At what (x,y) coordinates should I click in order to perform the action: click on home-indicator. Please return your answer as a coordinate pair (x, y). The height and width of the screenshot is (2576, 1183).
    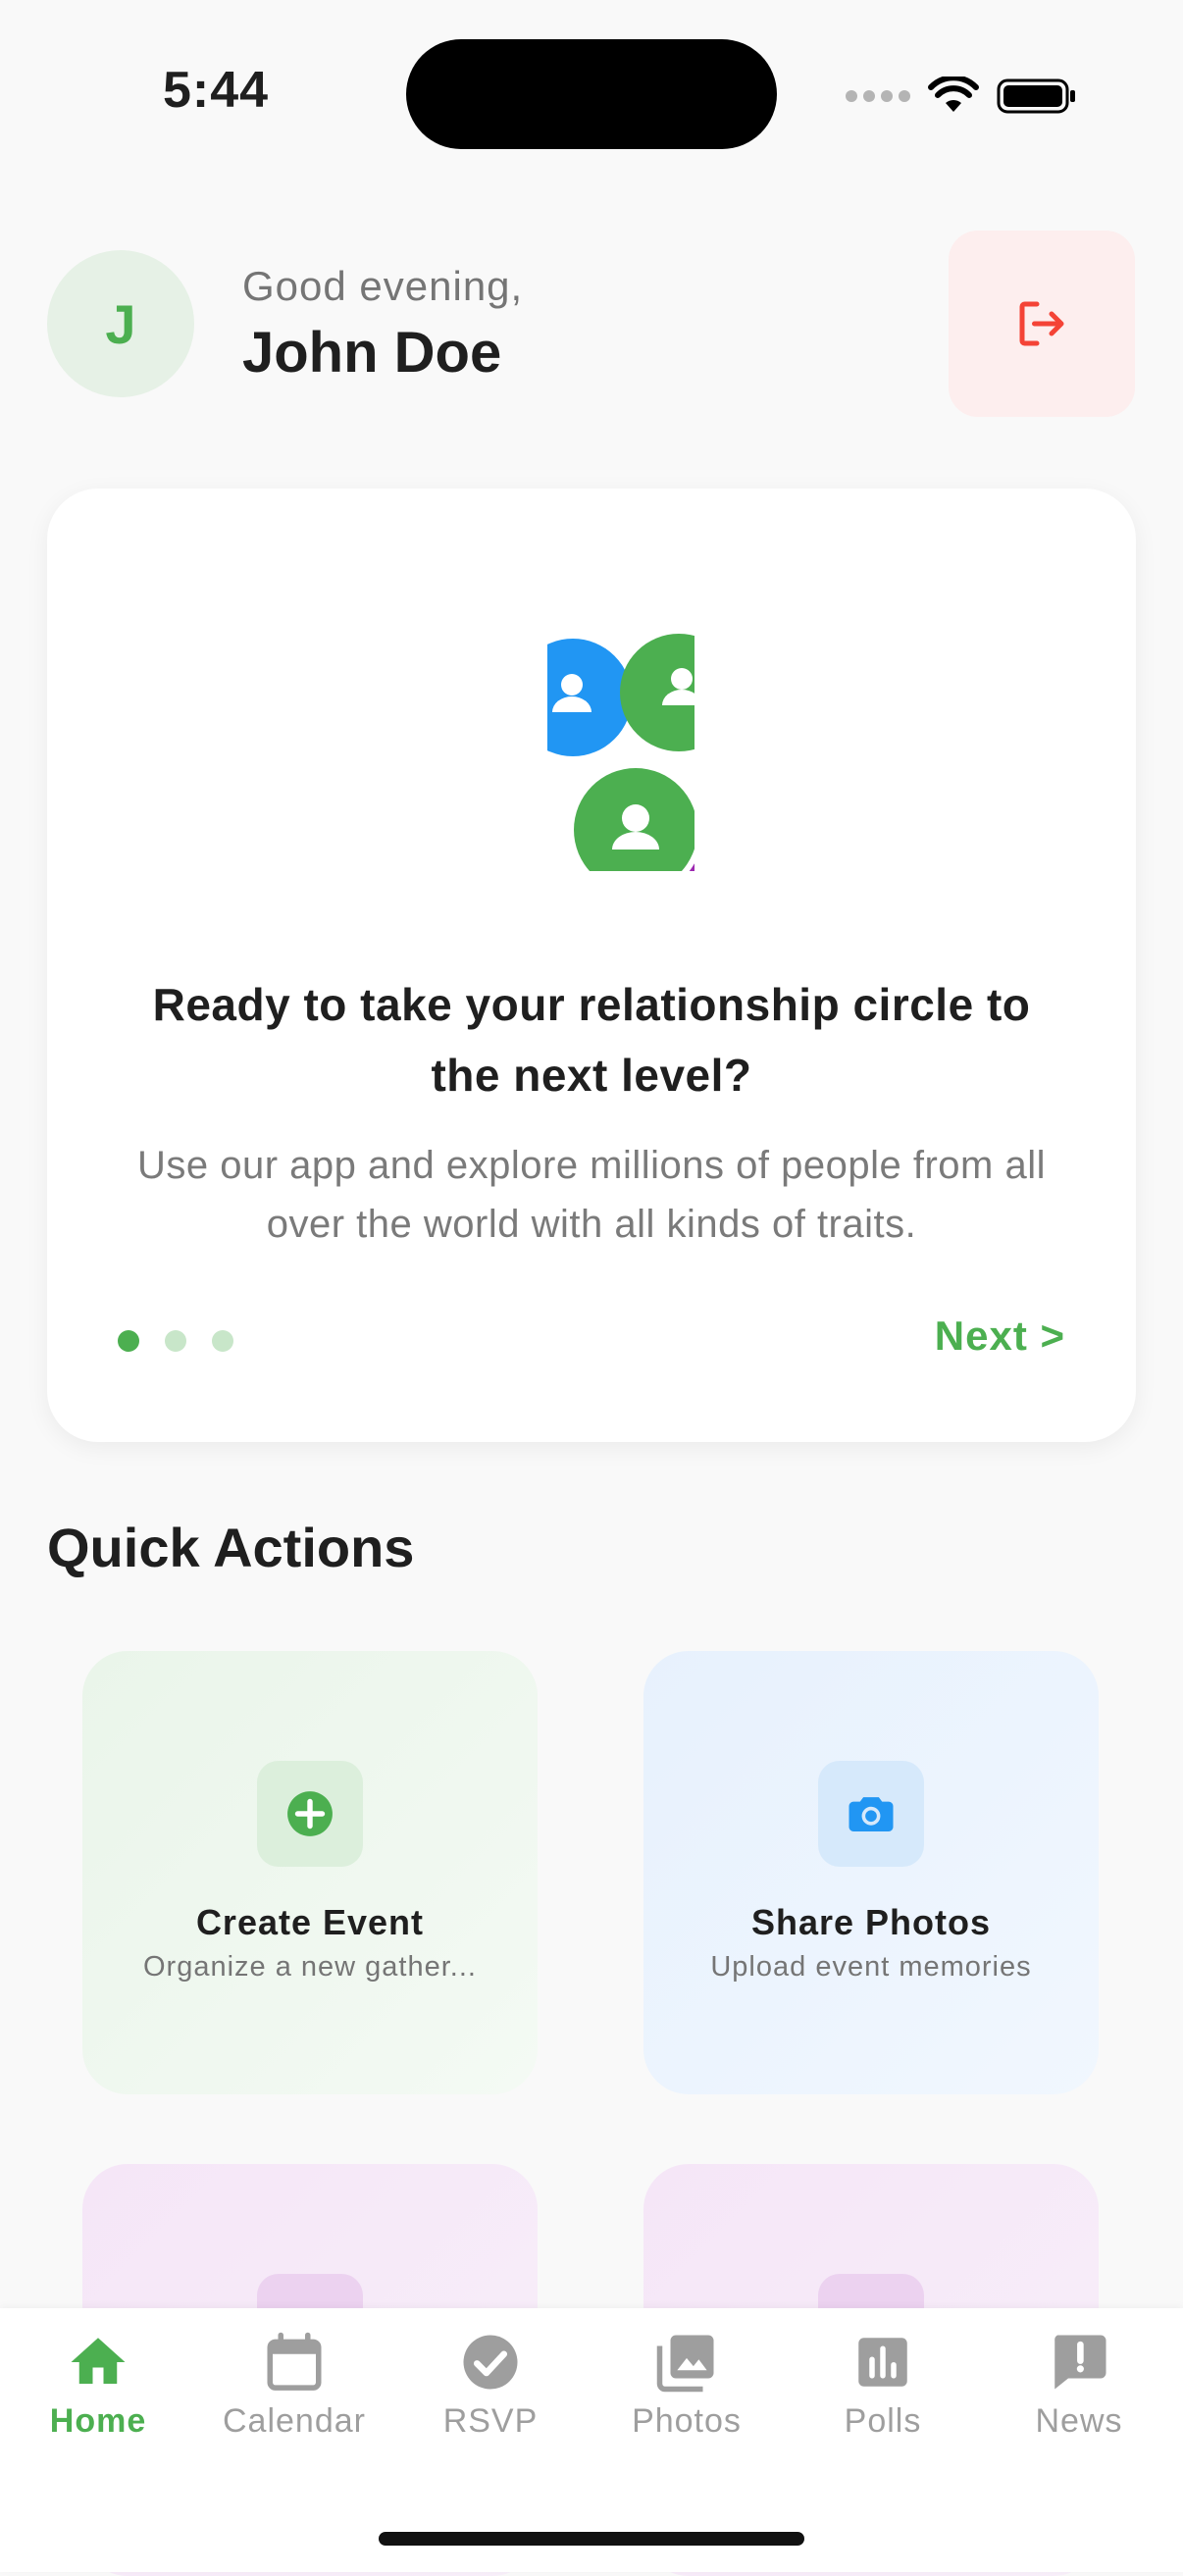
    Looking at the image, I should click on (591, 2539).